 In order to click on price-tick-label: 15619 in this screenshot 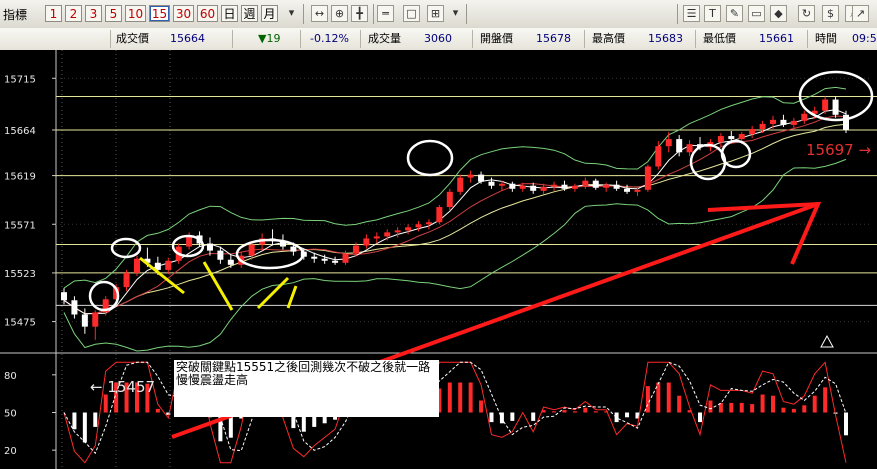, I will do `click(20, 177)`.